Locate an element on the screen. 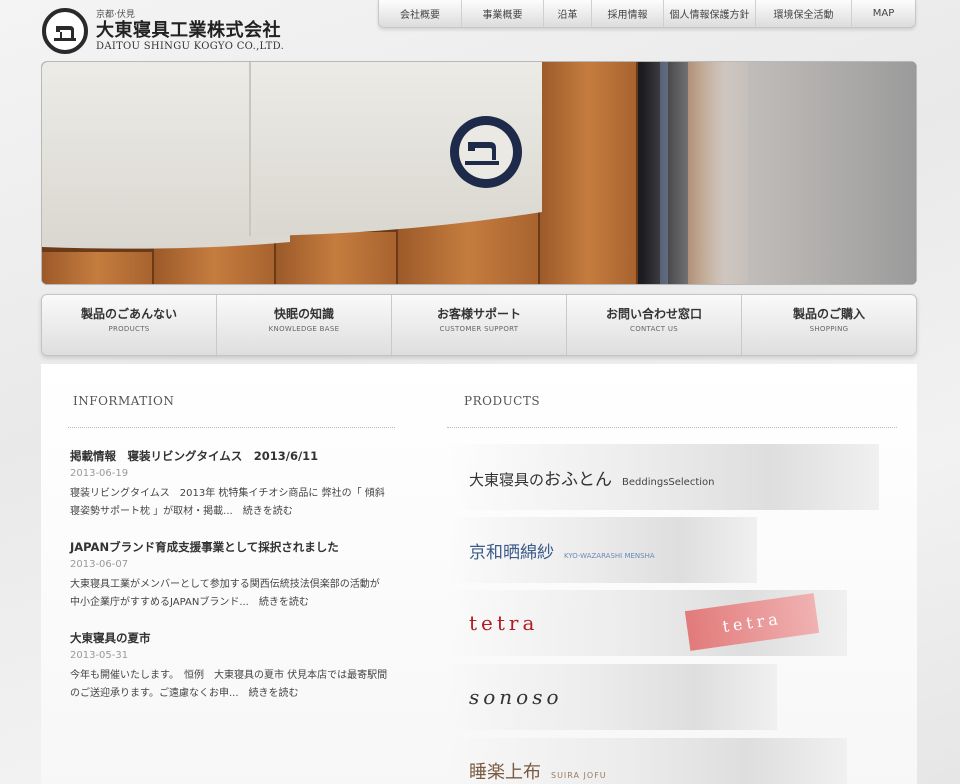  product-banner-tetra: tetra tetra is located at coordinates (647, 623).